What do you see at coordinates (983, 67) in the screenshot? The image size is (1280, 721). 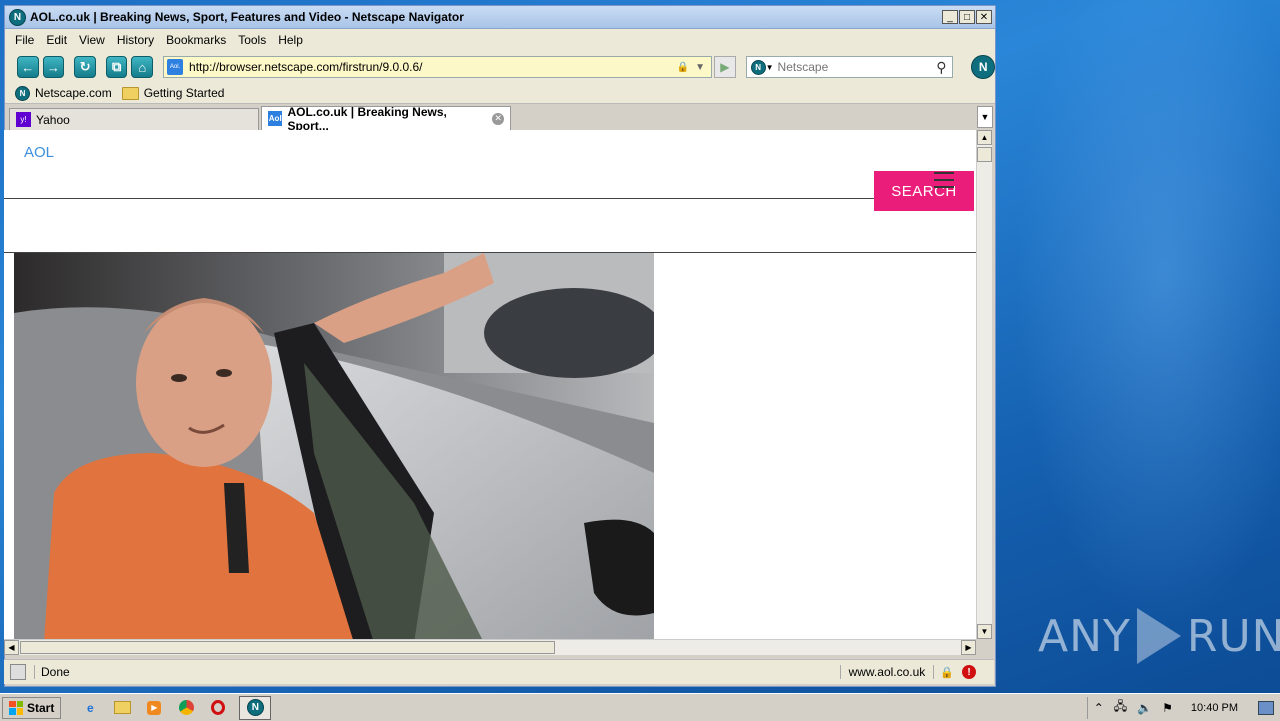 I see `netscape-brand-icon: N` at bounding box center [983, 67].